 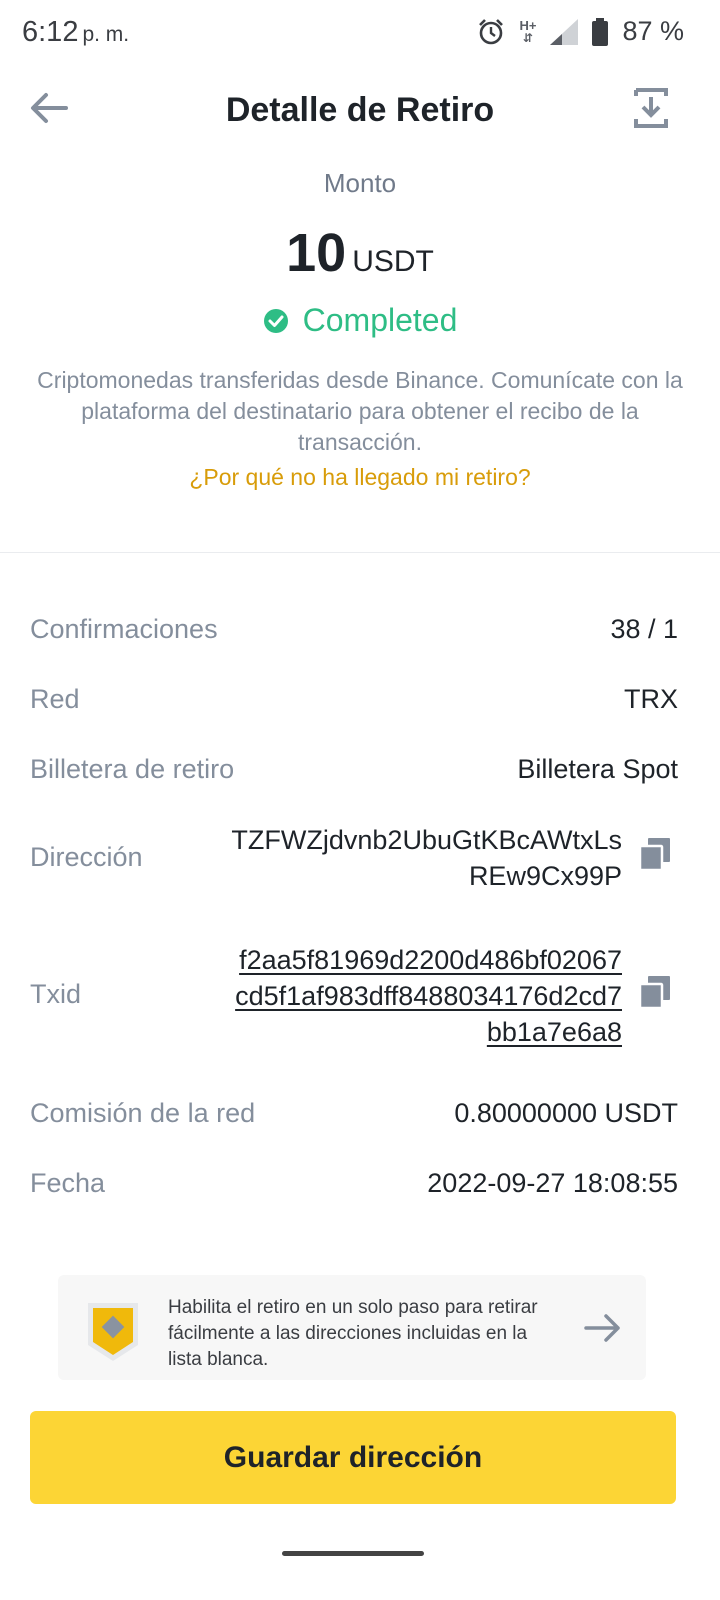 I want to click on amount-unit: USDT, so click(x=393, y=261).